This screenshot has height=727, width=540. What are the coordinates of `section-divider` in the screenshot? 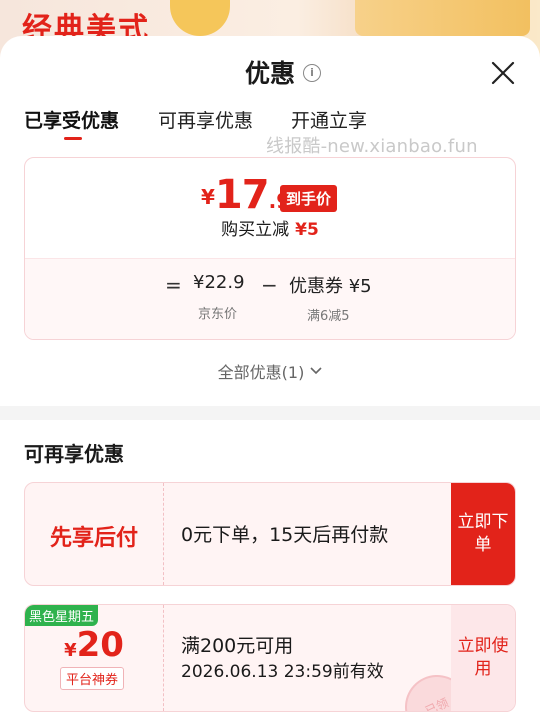 It's located at (270, 413).